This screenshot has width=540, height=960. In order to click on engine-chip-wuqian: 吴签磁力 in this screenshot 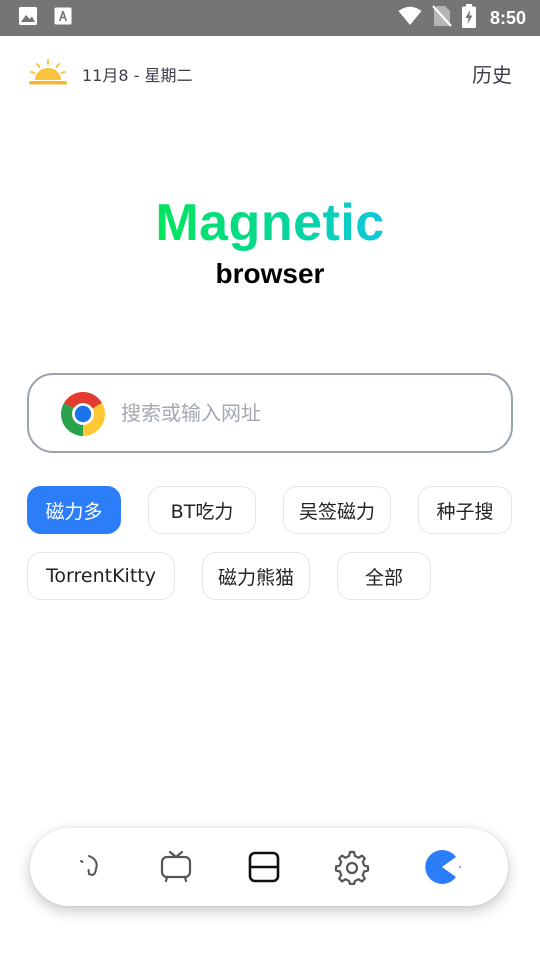, I will do `click(337, 510)`.